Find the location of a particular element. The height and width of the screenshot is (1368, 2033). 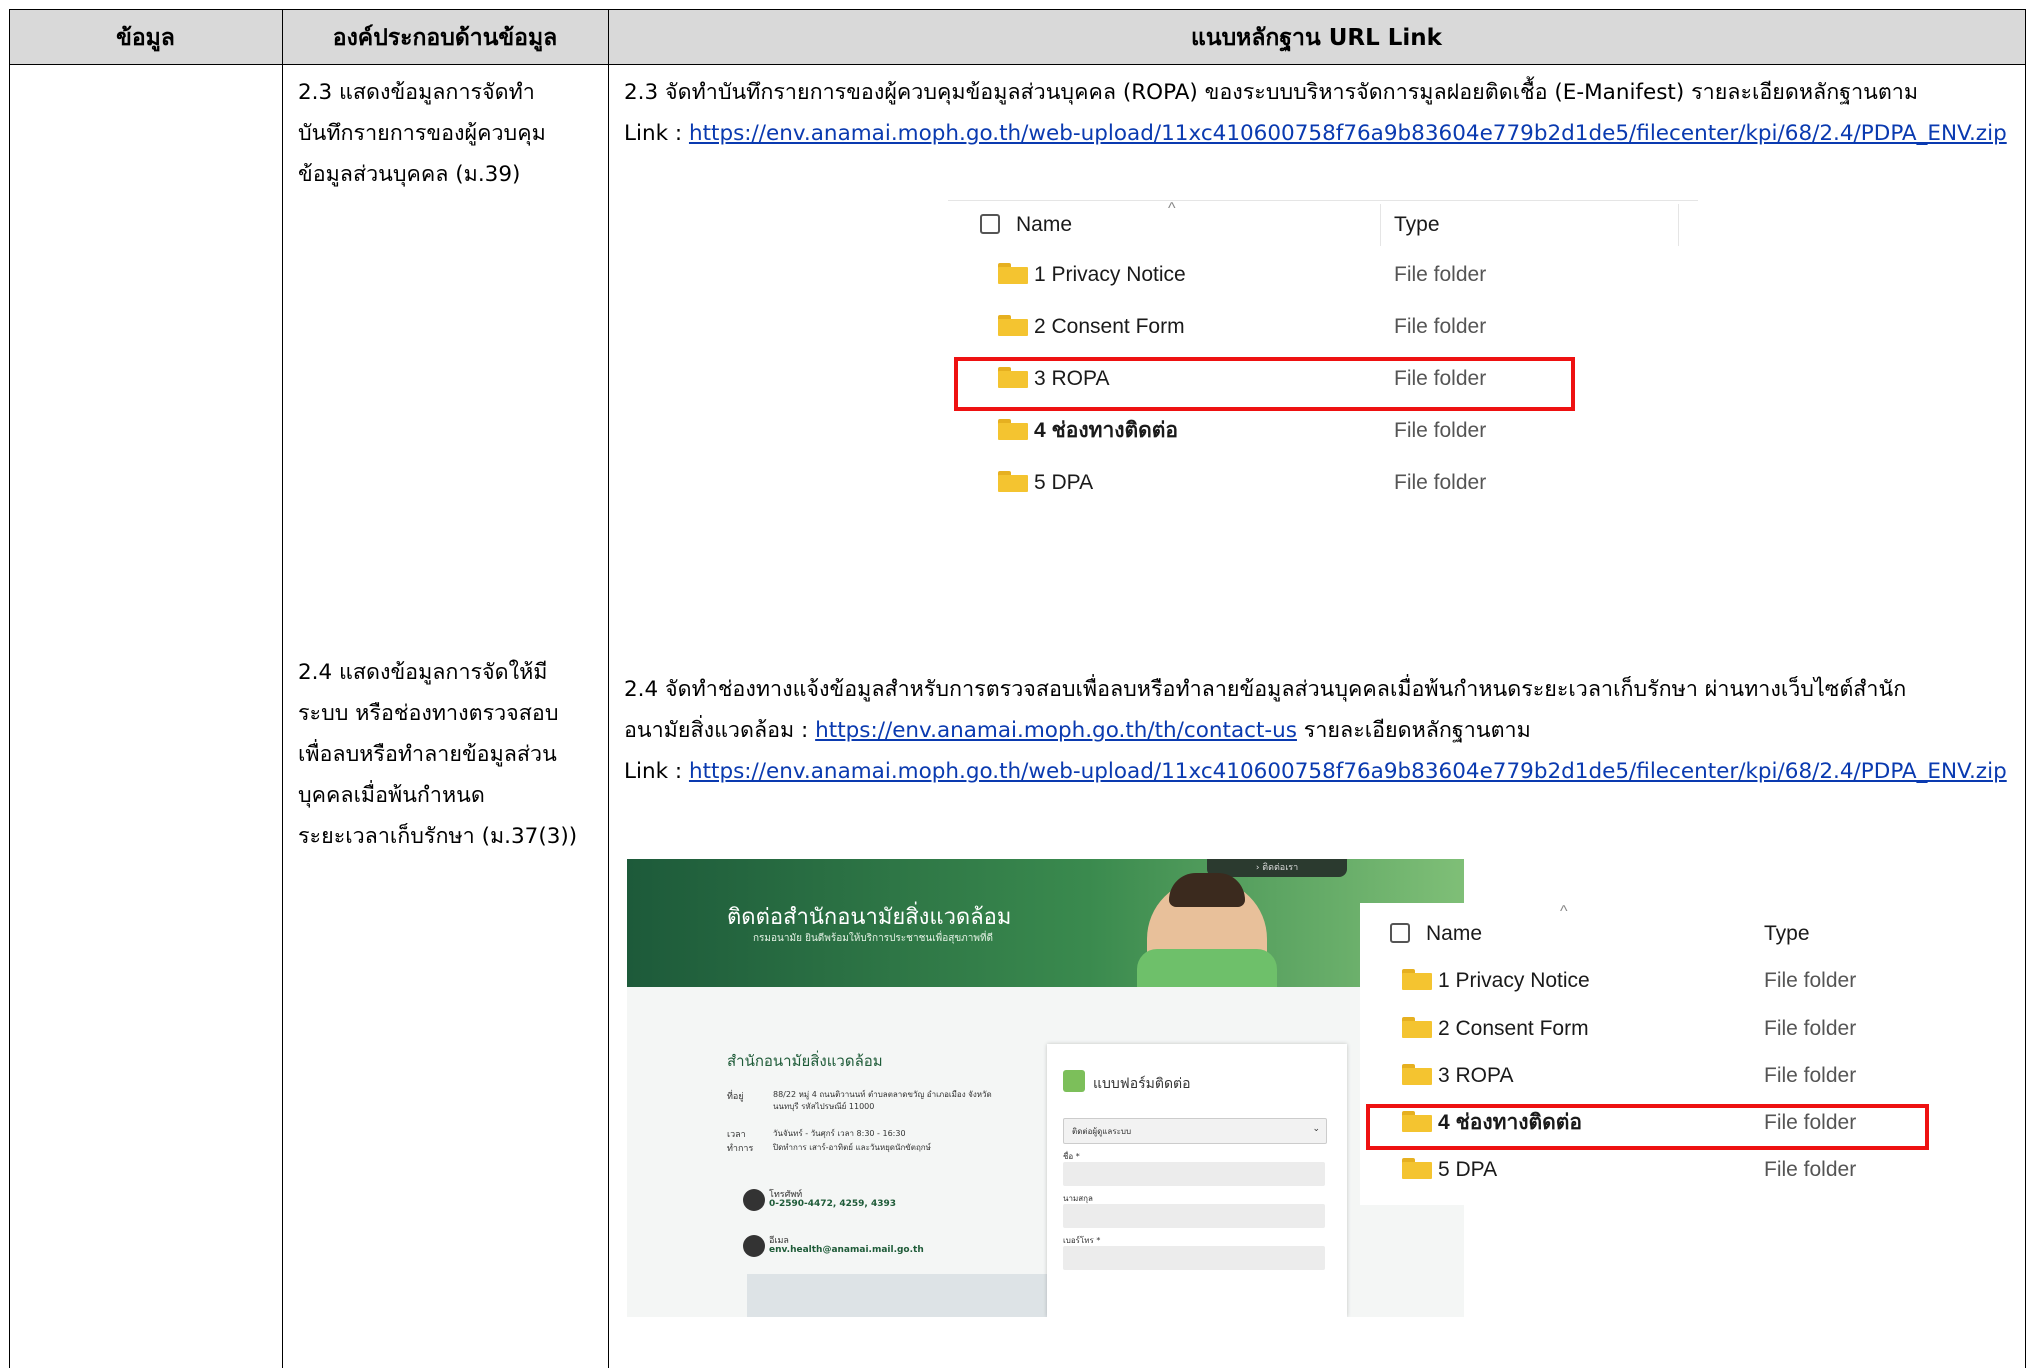

email-icon is located at coordinates (754, 1246).